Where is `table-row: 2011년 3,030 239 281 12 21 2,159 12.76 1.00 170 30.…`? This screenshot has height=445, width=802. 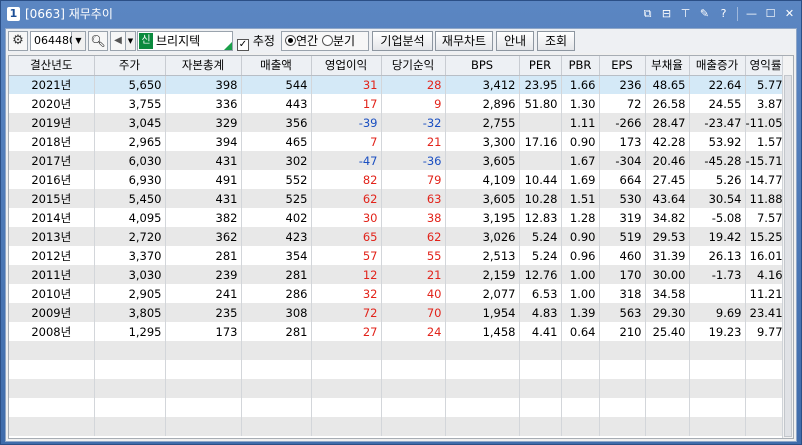
table-row: 2011년 3,030 239 281 12 21 2,159 12.76 1.00 170 30.… is located at coordinates (398, 274).